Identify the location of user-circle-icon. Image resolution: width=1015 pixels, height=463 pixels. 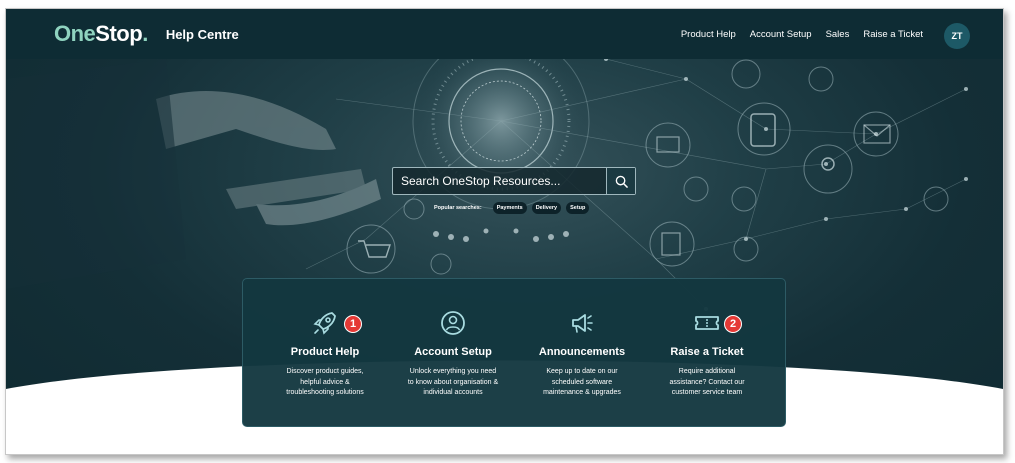
(453, 323).